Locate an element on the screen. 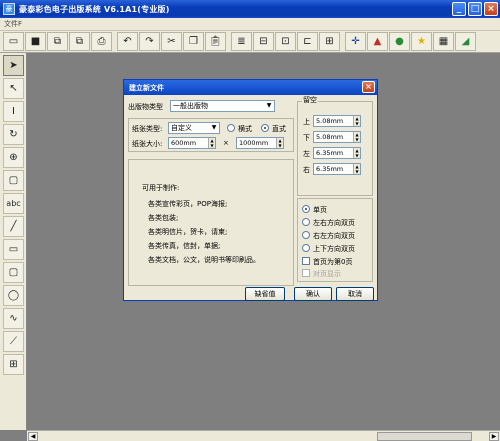  paper-height-value: 1000mm is located at coordinates (254, 143).